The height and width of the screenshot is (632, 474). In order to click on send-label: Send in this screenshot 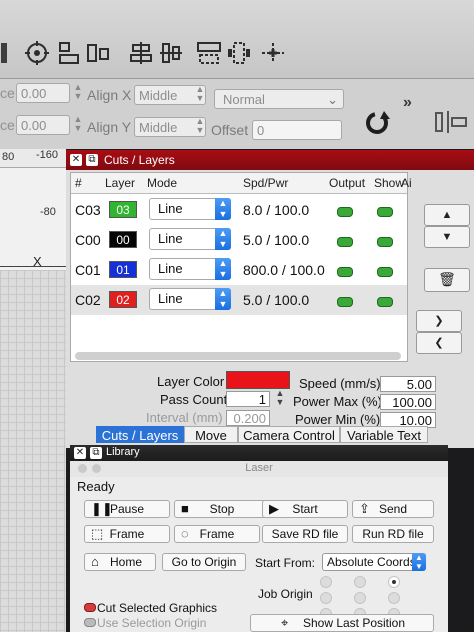, I will do `click(393, 509)`.